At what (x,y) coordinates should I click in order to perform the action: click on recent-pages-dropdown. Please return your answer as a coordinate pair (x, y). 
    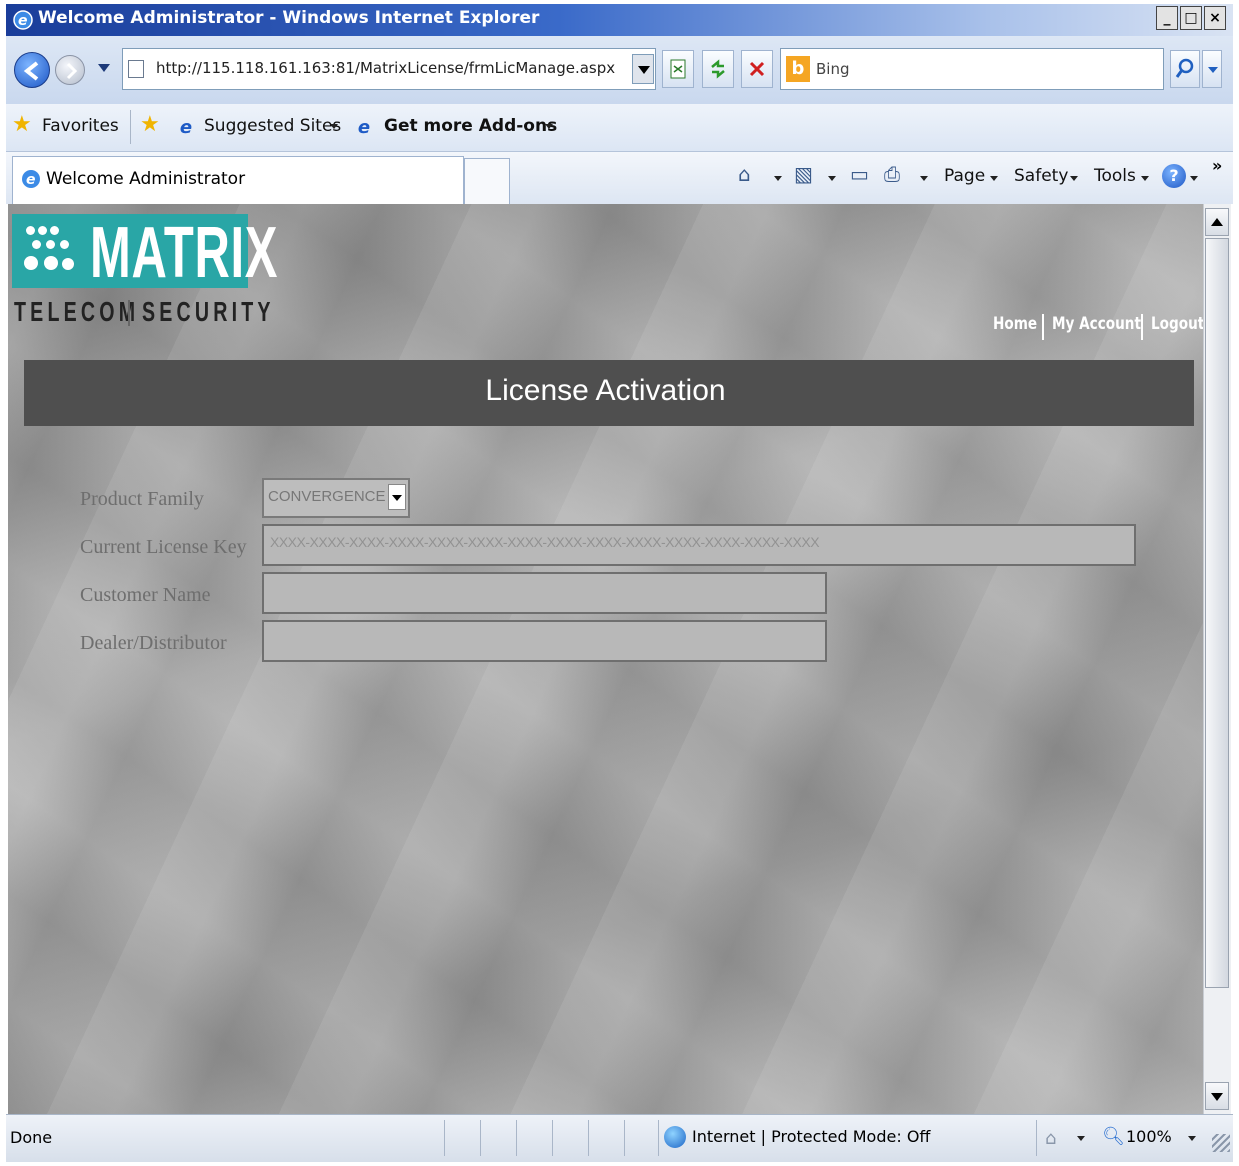
    Looking at the image, I should click on (104, 68).